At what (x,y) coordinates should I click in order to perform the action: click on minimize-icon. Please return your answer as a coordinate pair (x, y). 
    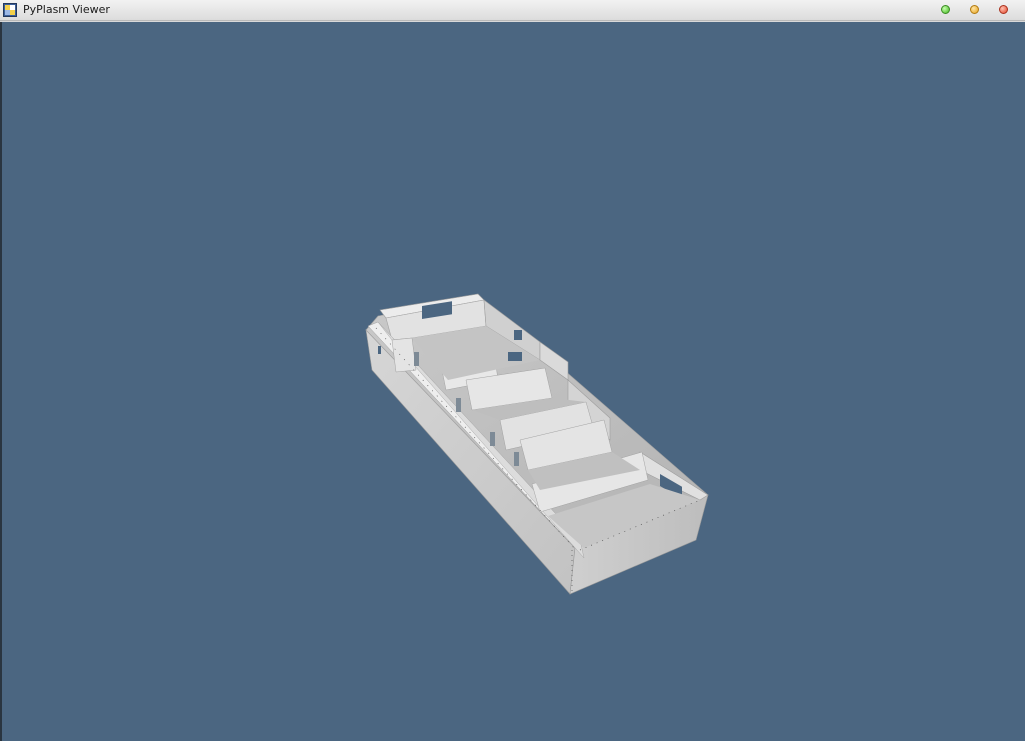
    Looking at the image, I should click on (974, 9).